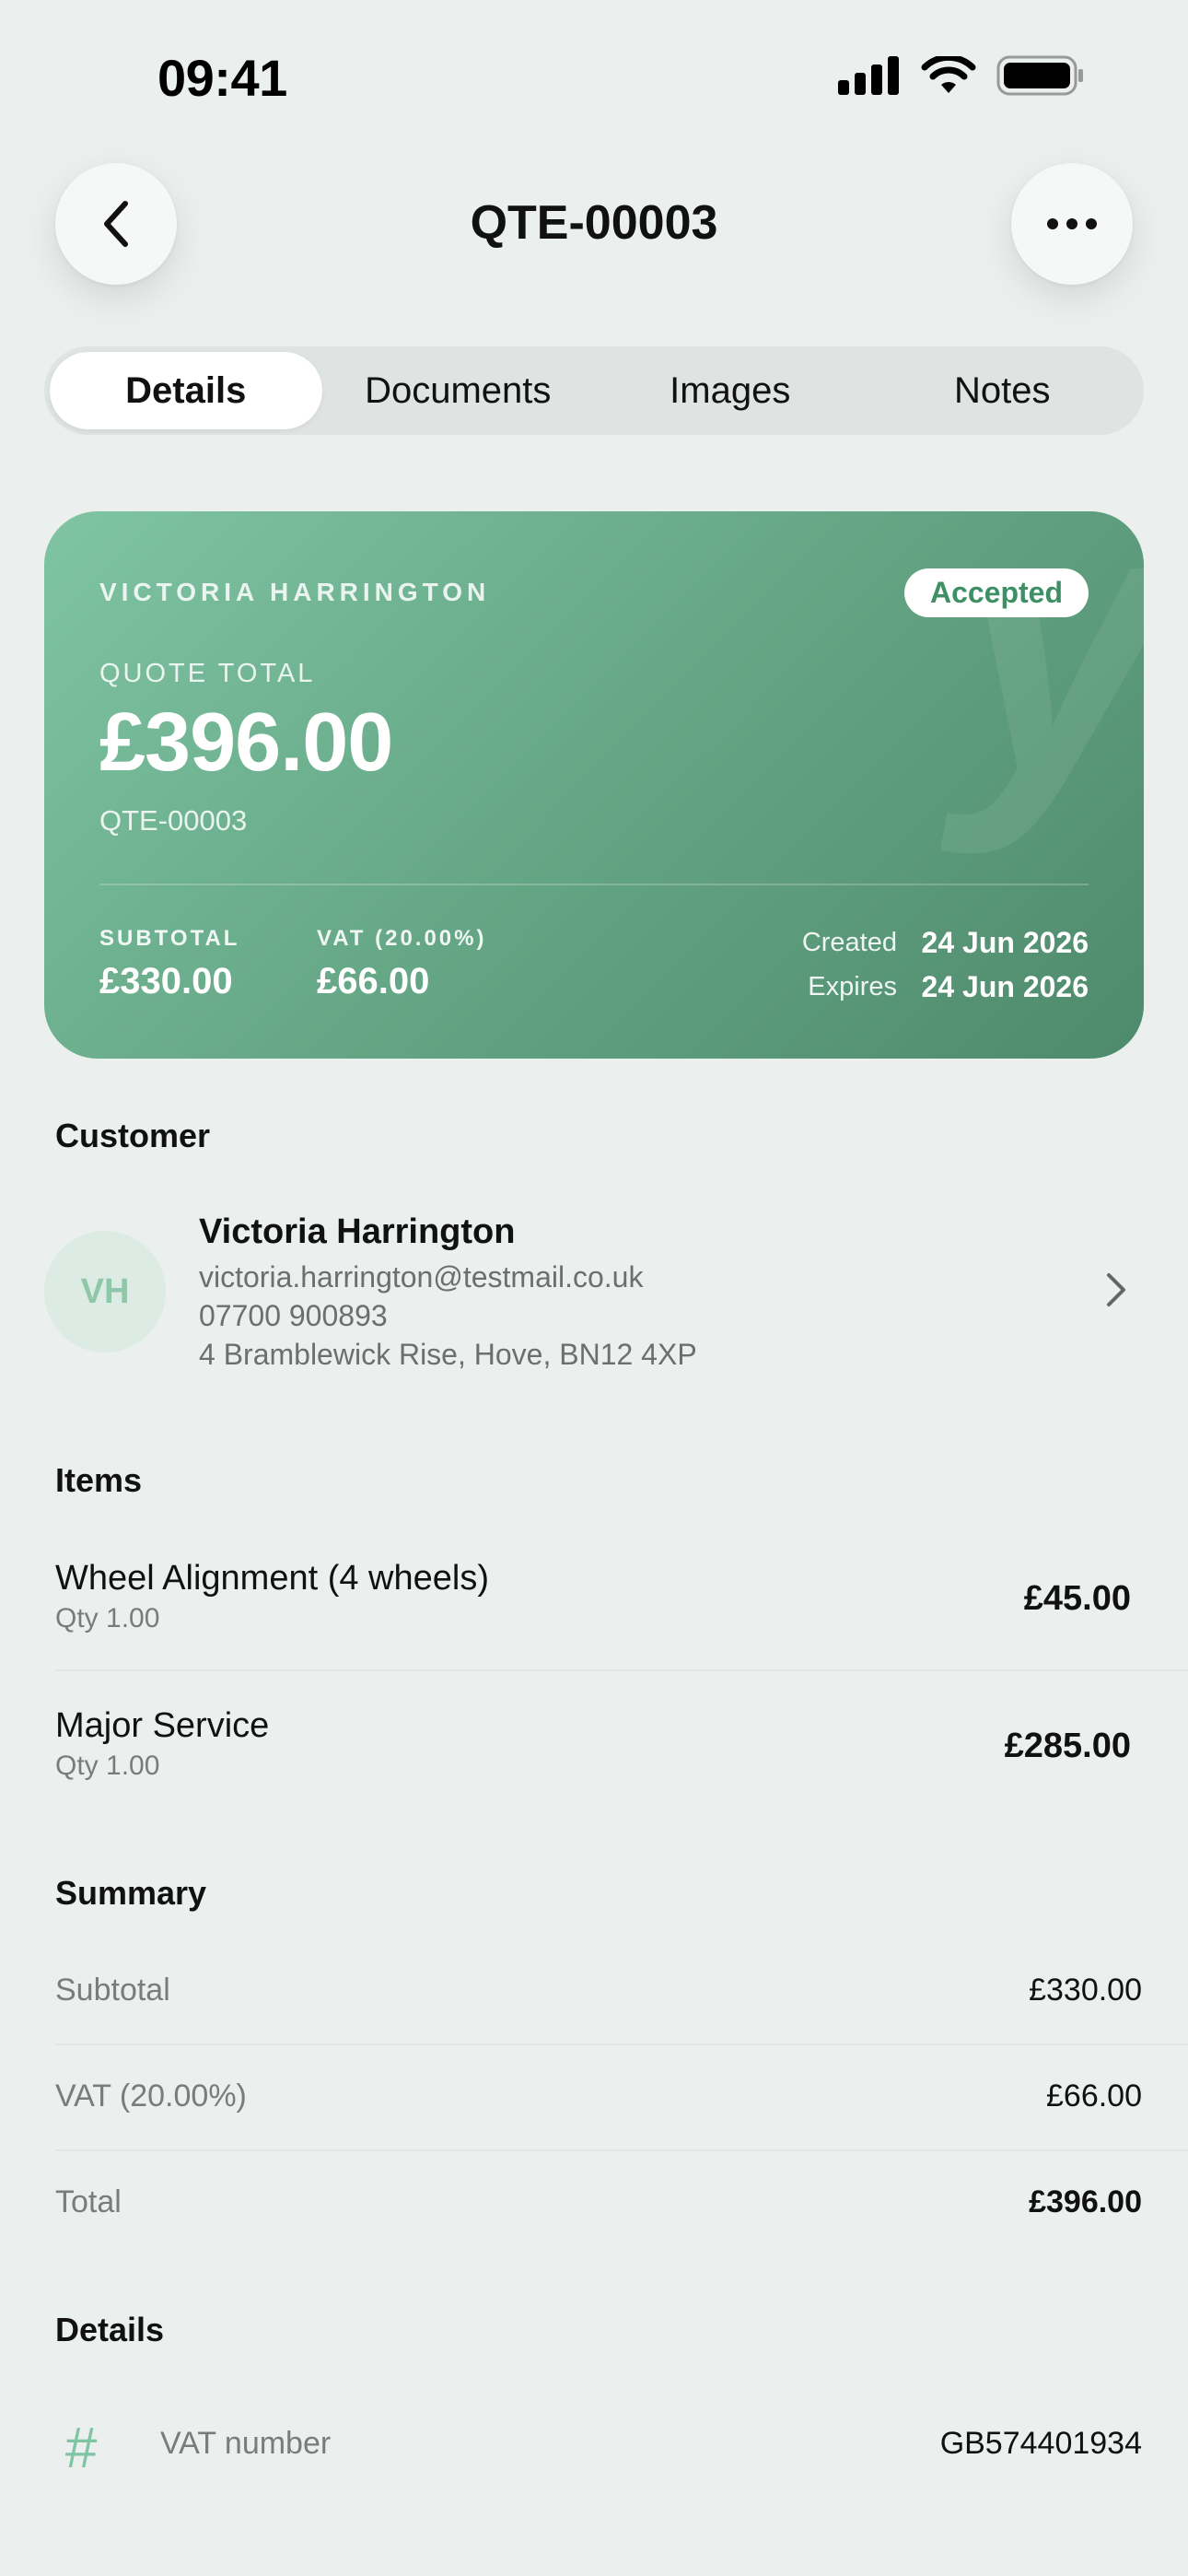  Describe the element at coordinates (730, 390) in the screenshot. I see `tab-images: Images` at that location.